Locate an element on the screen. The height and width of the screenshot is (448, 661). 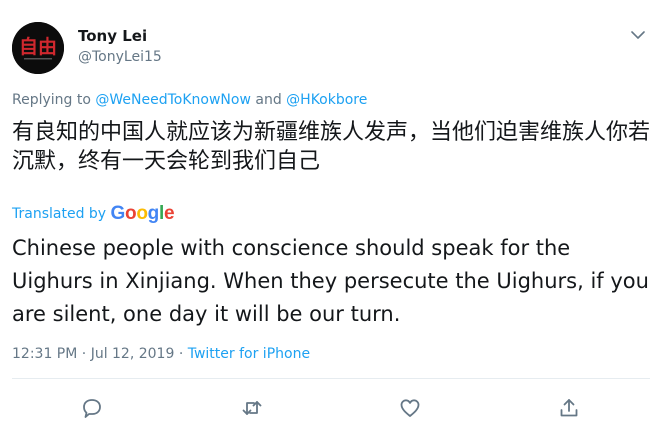
mention-link: @WeNeedToKnowNow is located at coordinates (173, 100).